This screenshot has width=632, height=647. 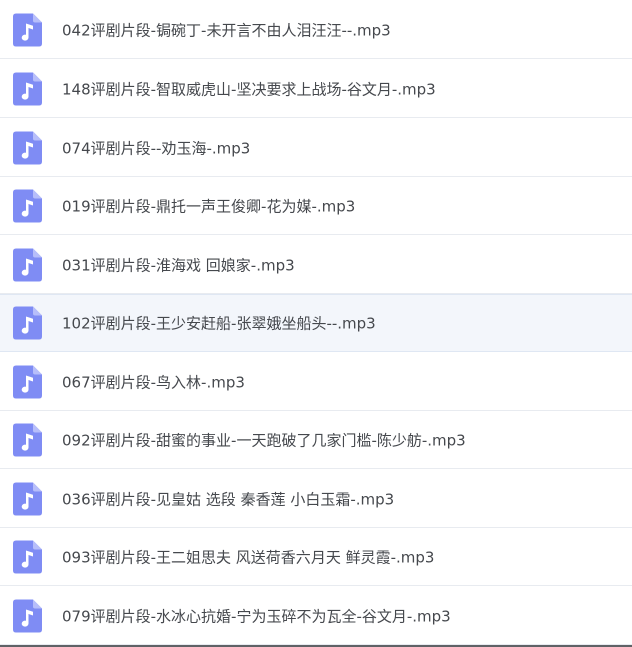 I want to click on file-name: 148评剧片段-智取威虎山-坚决要求上战场-谷文月-.mp3, so click(x=249, y=89).